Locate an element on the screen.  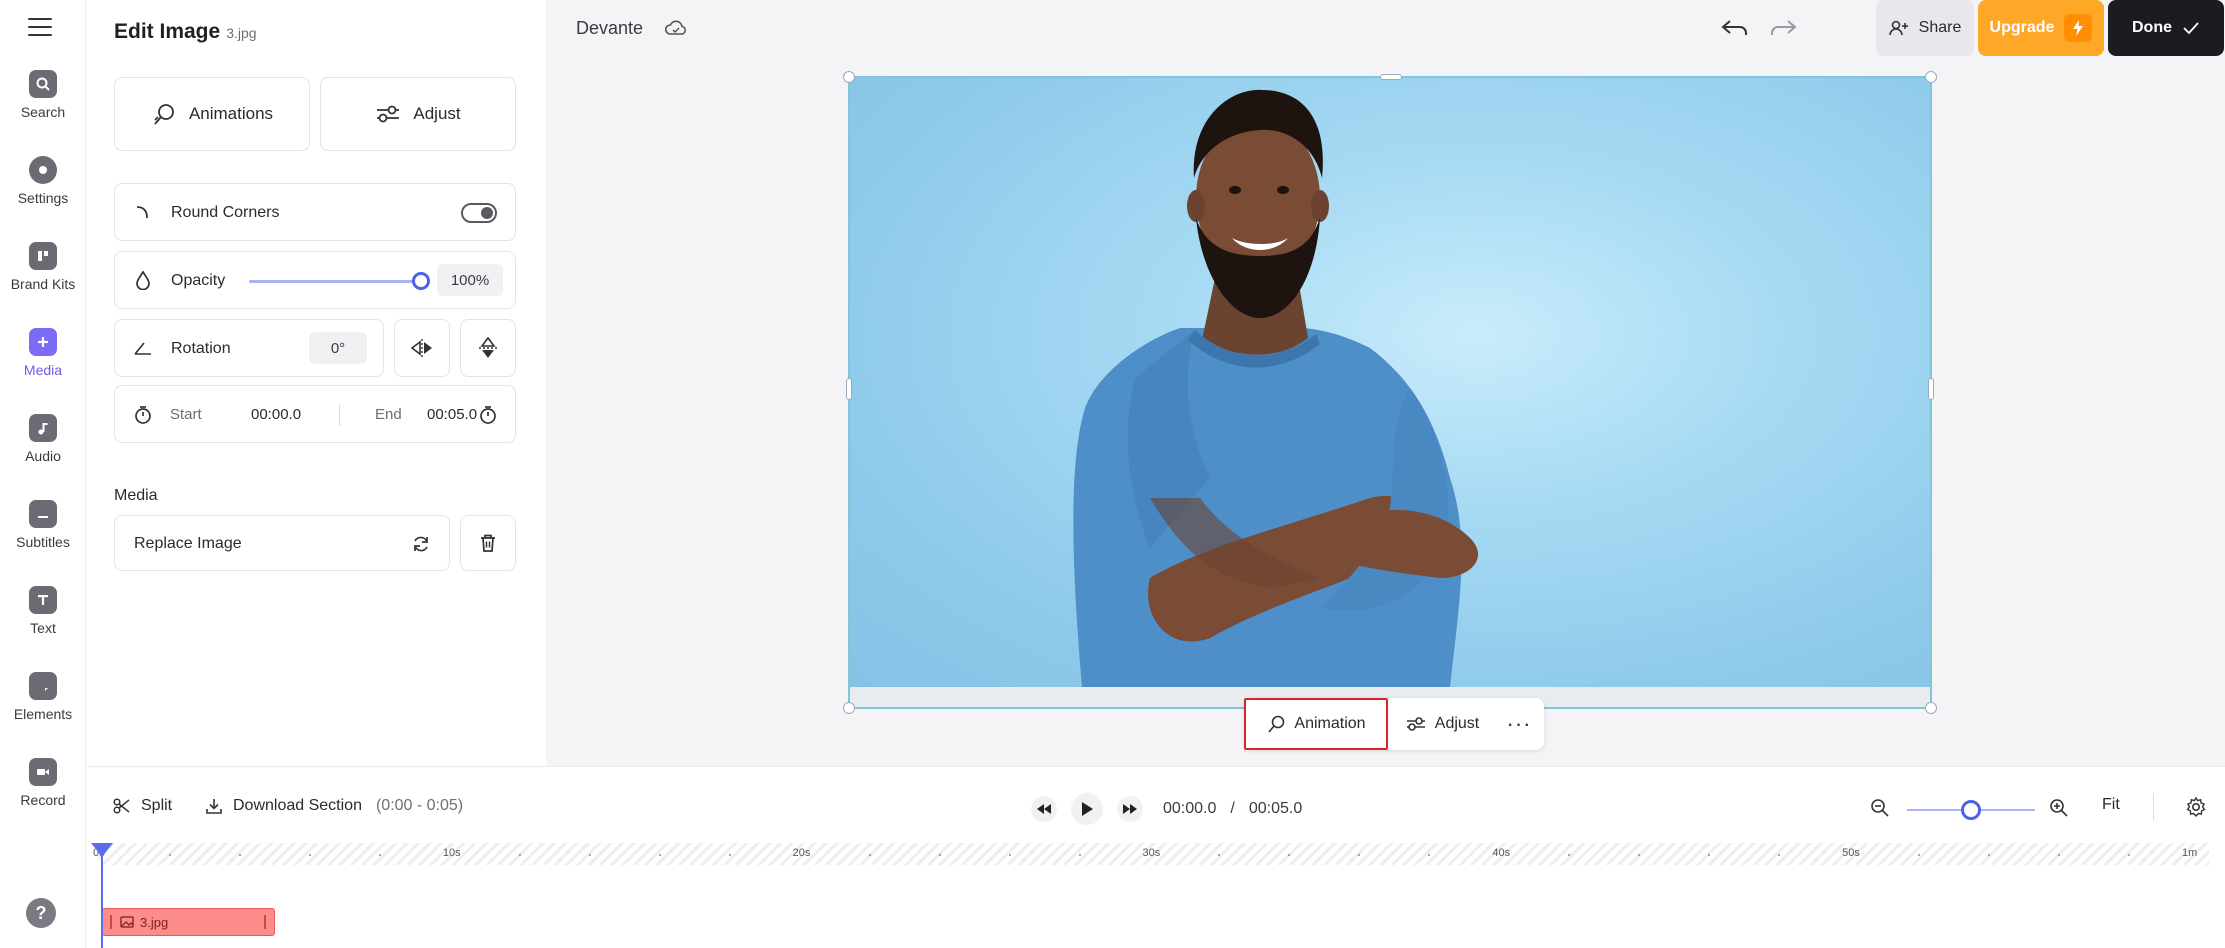
resize-handle-top-right is located at coordinates (1931, 77).